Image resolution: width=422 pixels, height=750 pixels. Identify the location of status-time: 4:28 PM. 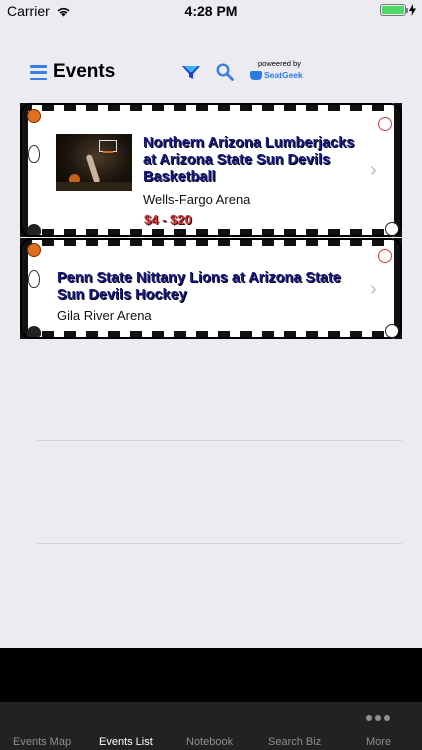
(211, 11).